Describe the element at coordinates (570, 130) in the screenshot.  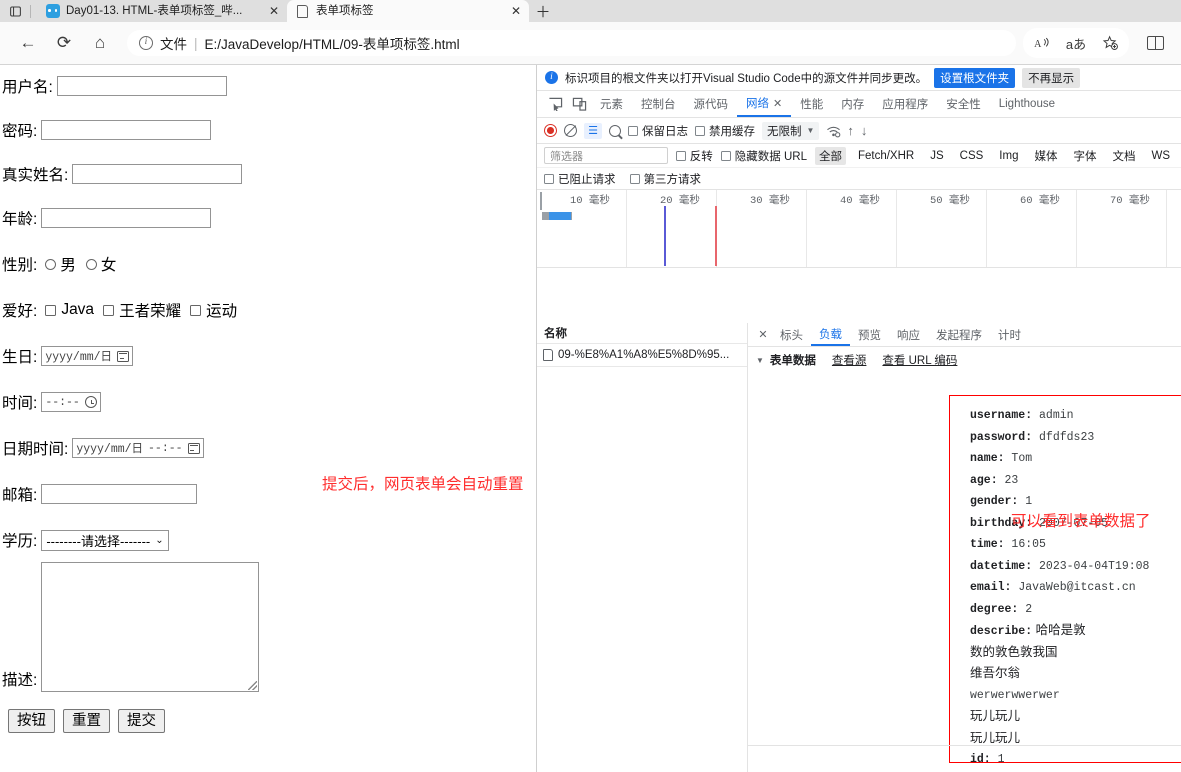
I see `clear-icon` at that location.